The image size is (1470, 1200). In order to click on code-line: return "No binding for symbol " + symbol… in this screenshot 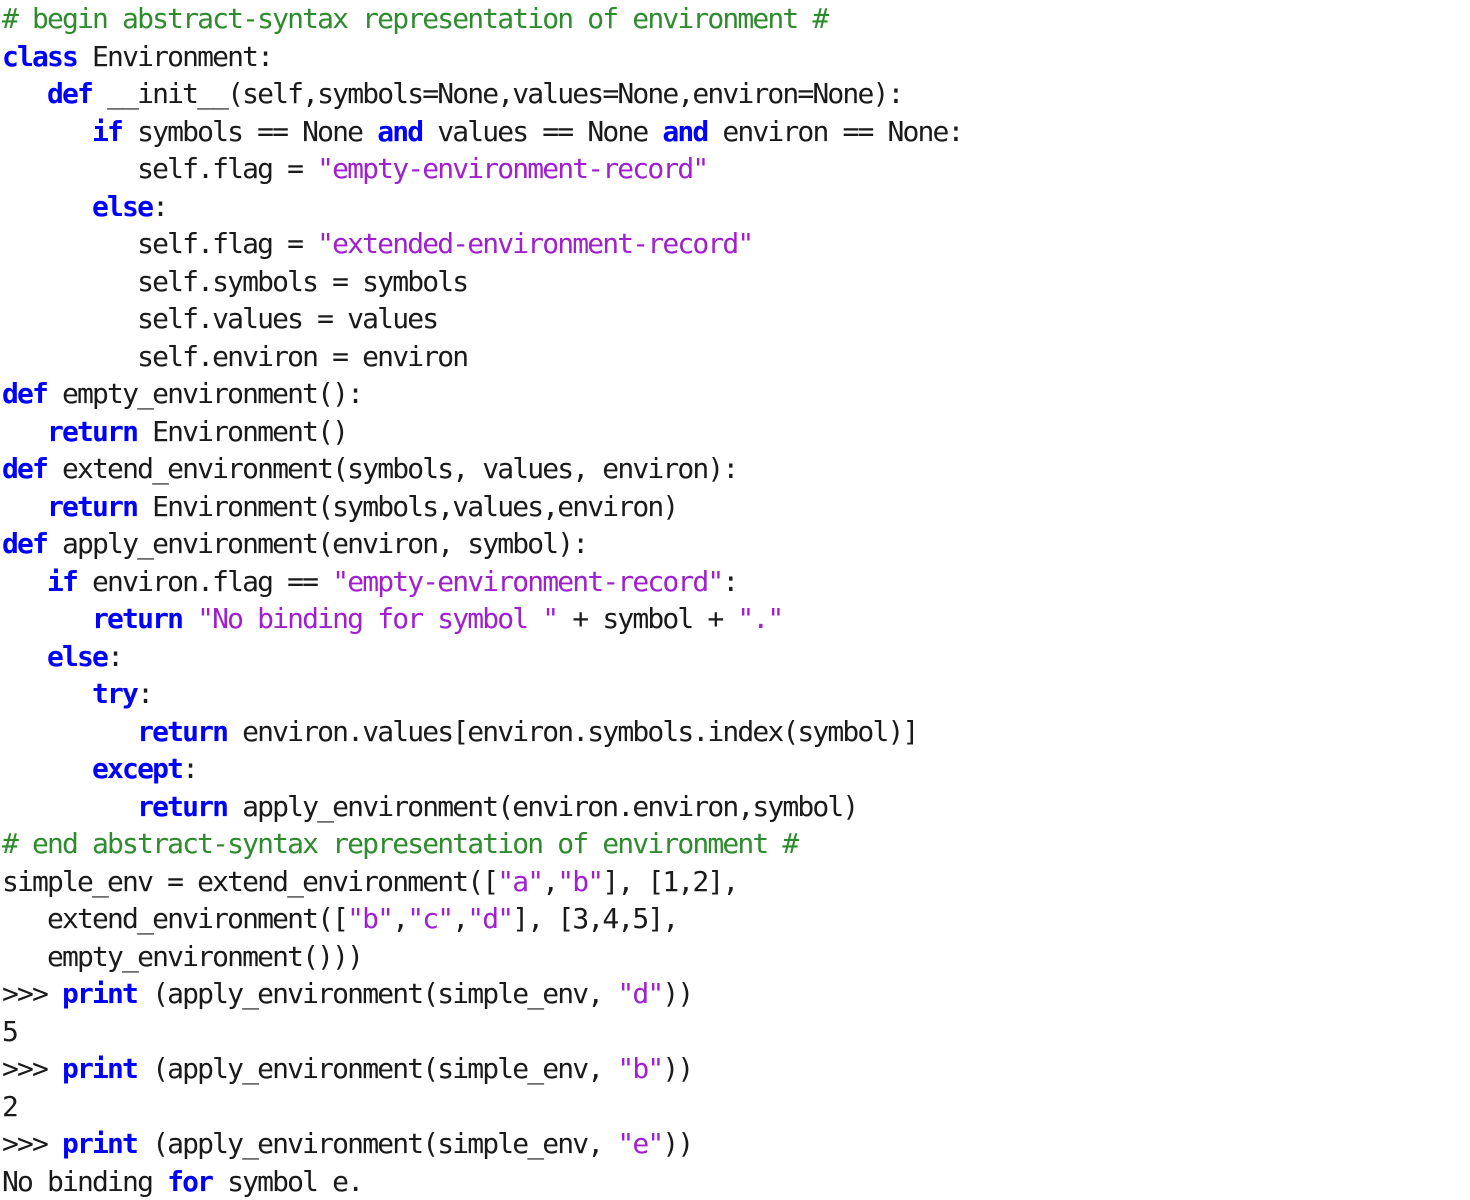, I will do `click(735, 619)`.